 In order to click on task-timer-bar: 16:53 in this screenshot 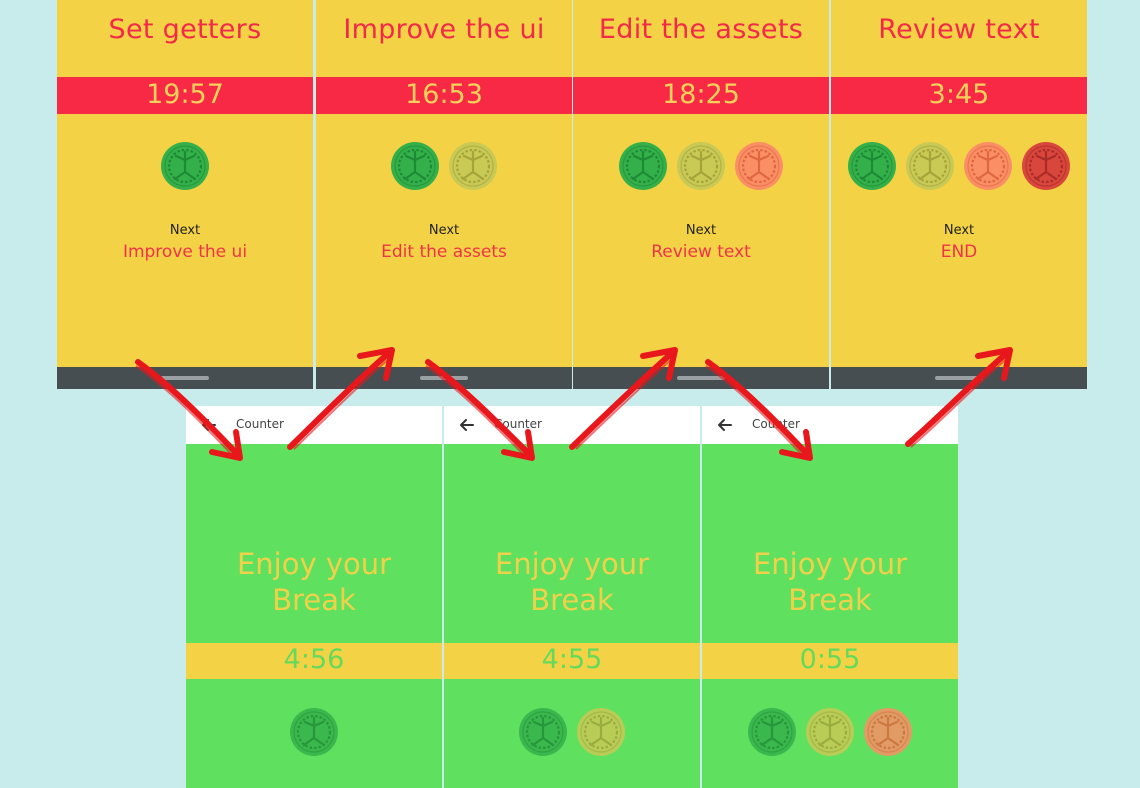, I will do `click(444, 95)`.